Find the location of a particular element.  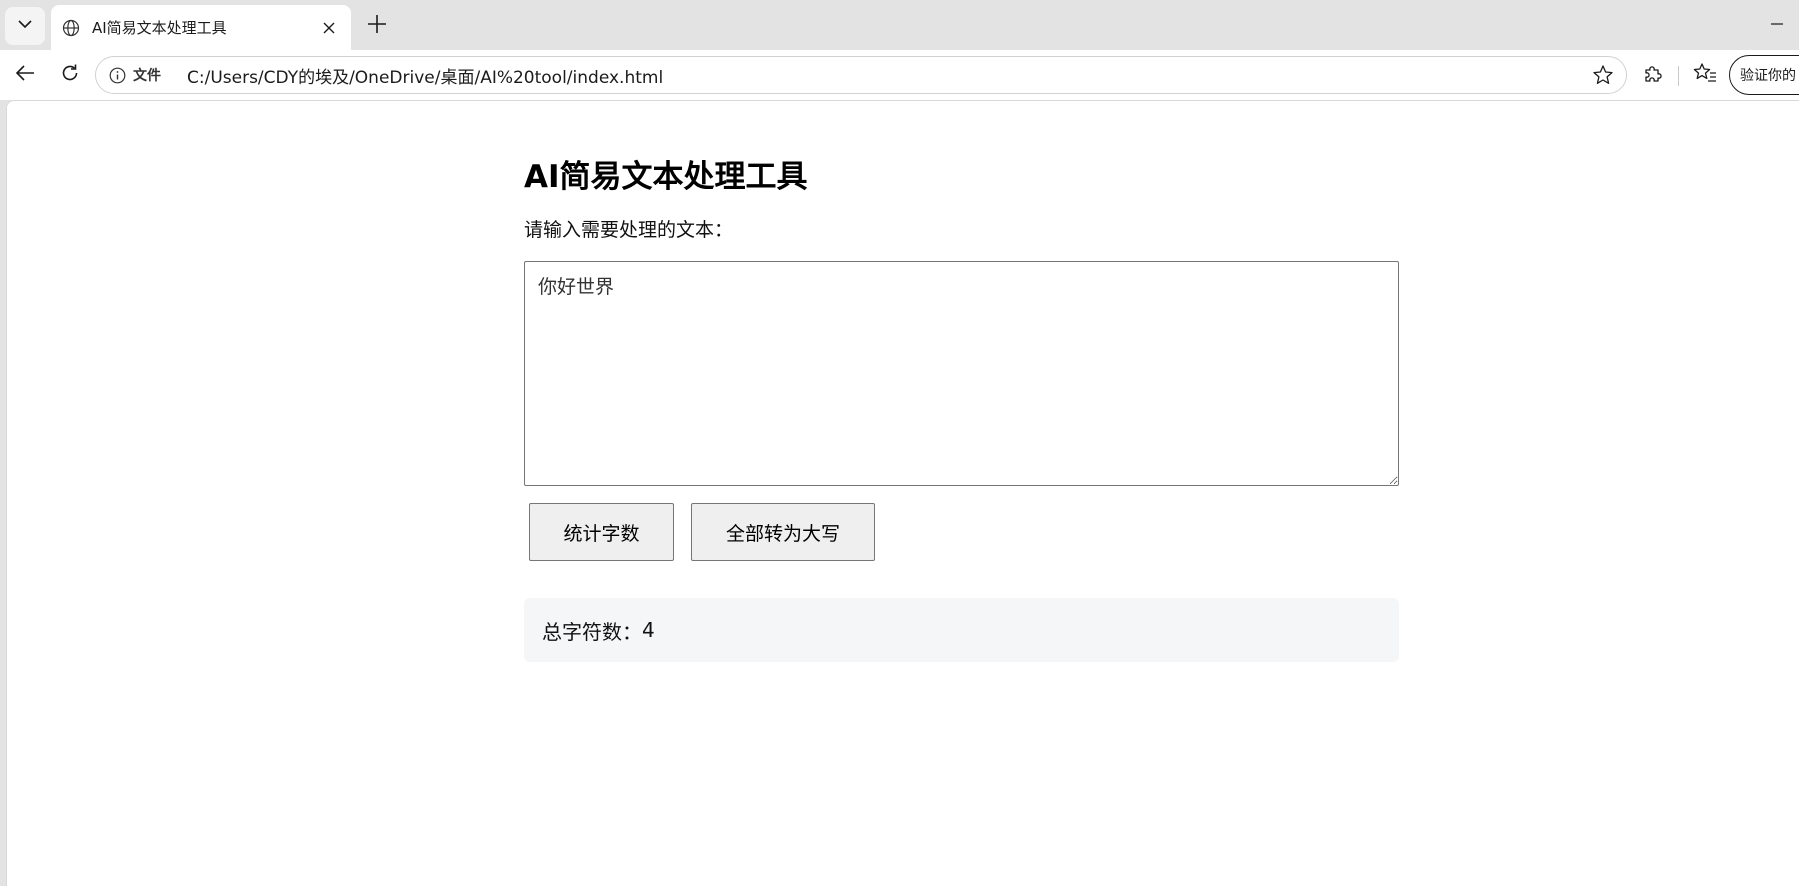

globe-icon is located at coordinates (71, 28).